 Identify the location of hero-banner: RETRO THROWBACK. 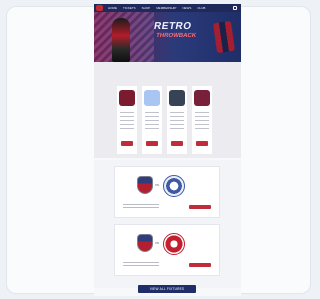
(167, 37).